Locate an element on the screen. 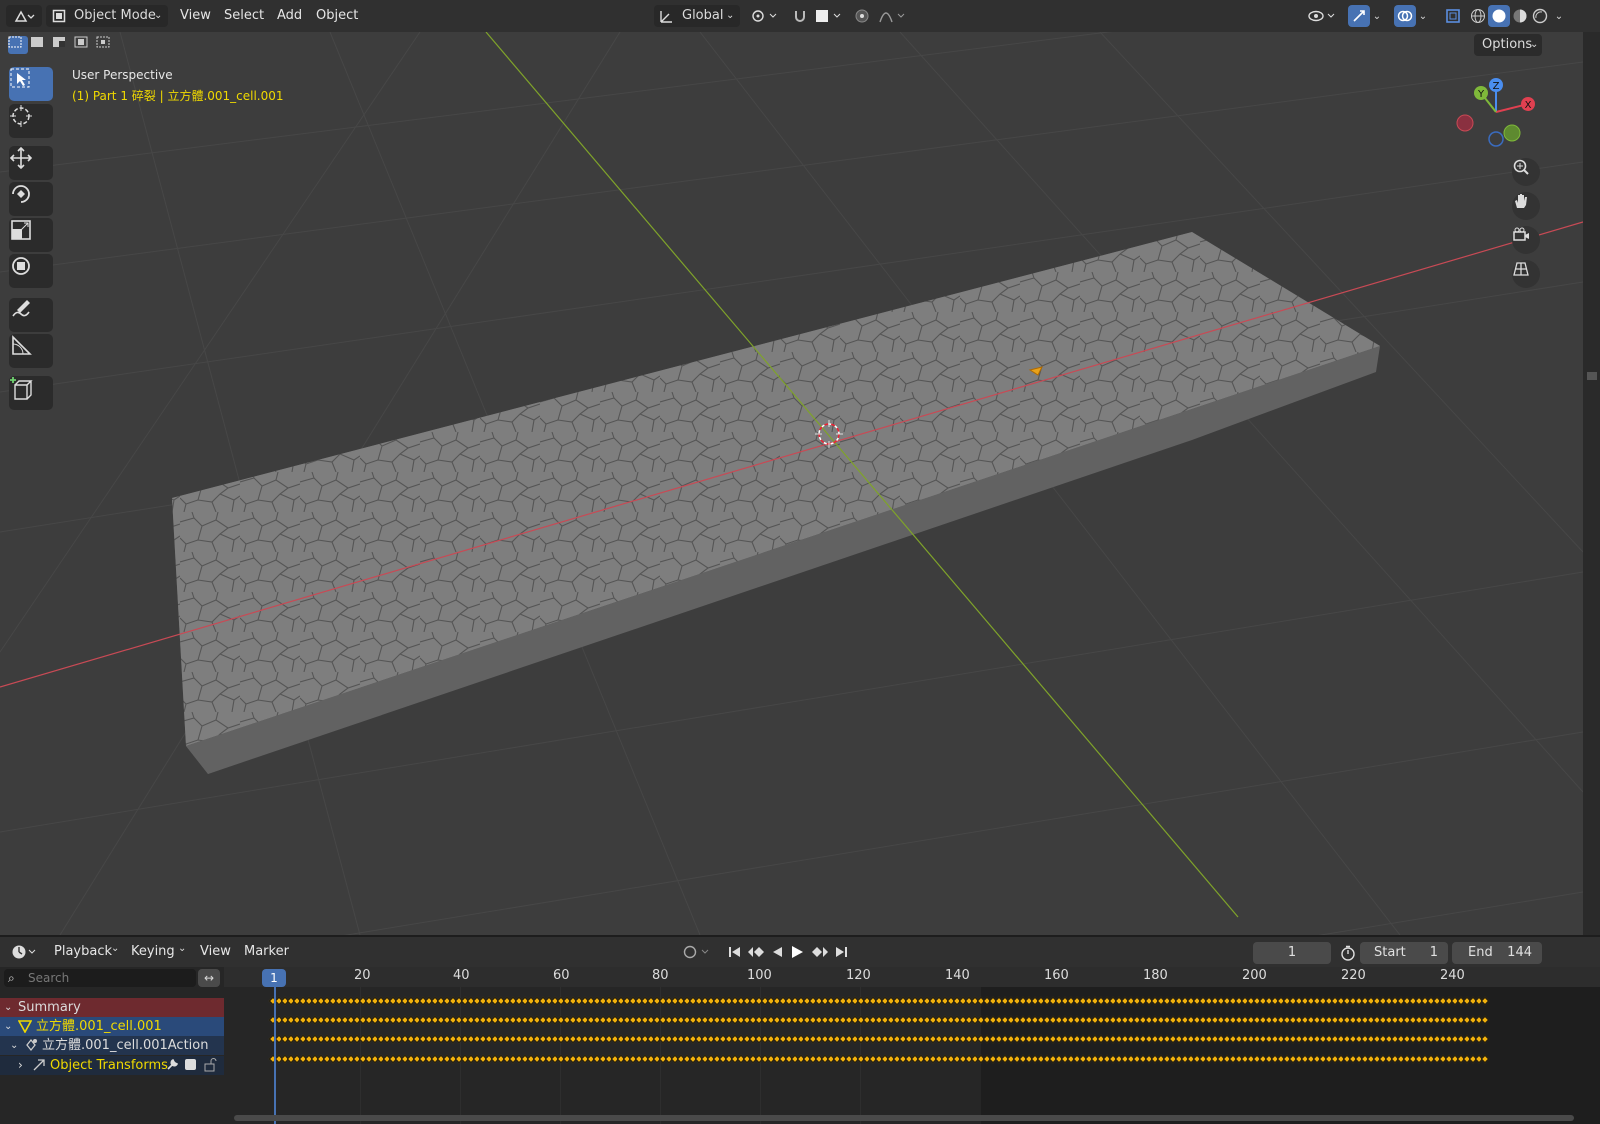 The height and width of the screenshot is (1124, 1600). perspective-toggle-icon is located at coordinates (1526, 274).